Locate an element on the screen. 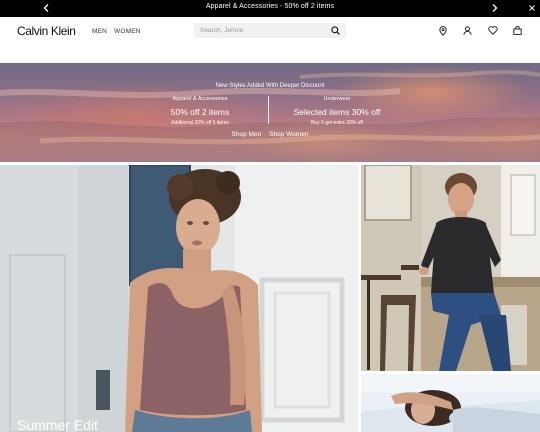 This screenshot has height=432, width=540. promo-close-icon is located at coordinates (532, 8).